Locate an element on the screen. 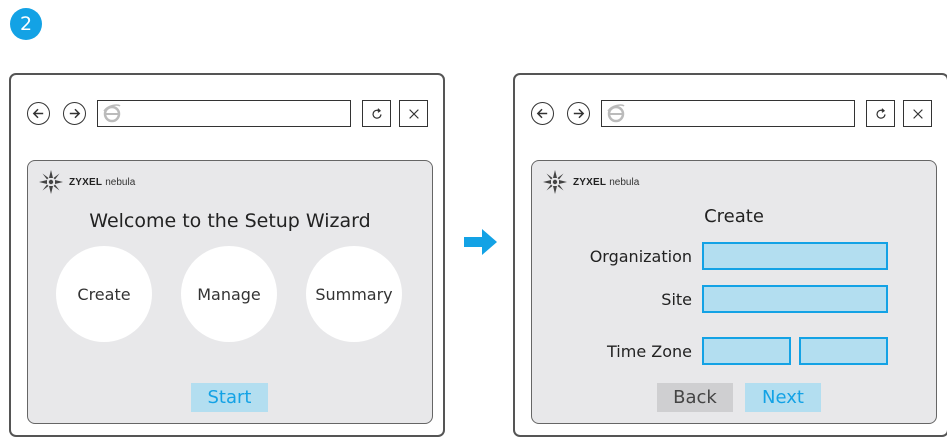  manage-option-button: Manage is located at coordinates (229, 294).